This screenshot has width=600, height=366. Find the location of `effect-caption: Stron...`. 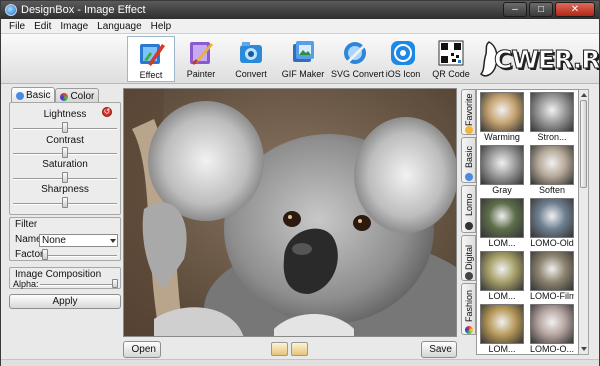

effect-caption: Stron... is located at coordinates (552, 137).